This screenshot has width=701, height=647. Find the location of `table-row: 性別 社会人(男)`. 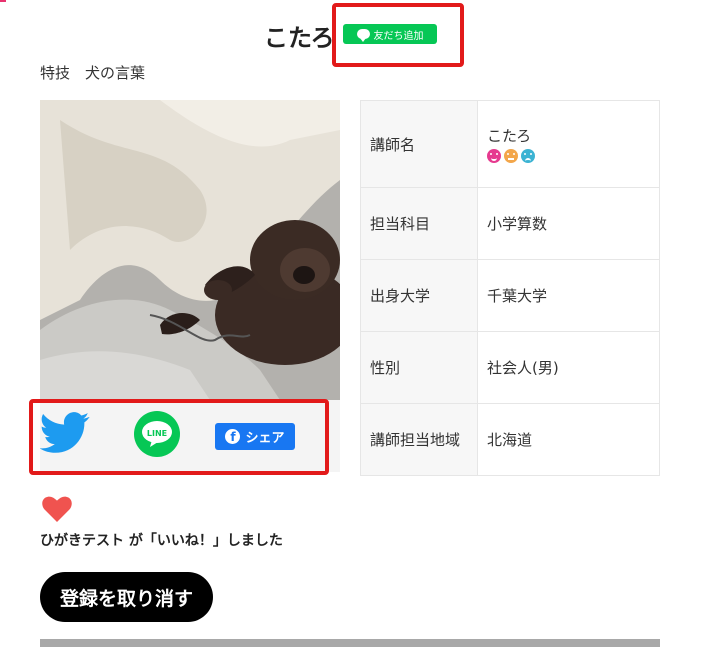

table-row: 性別 社会人(男) is located at coordinates (510, 367).